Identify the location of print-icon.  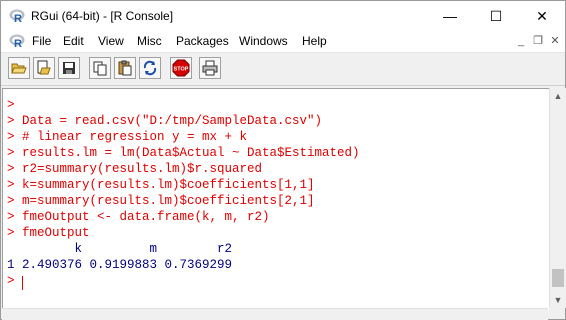
(210, 68).